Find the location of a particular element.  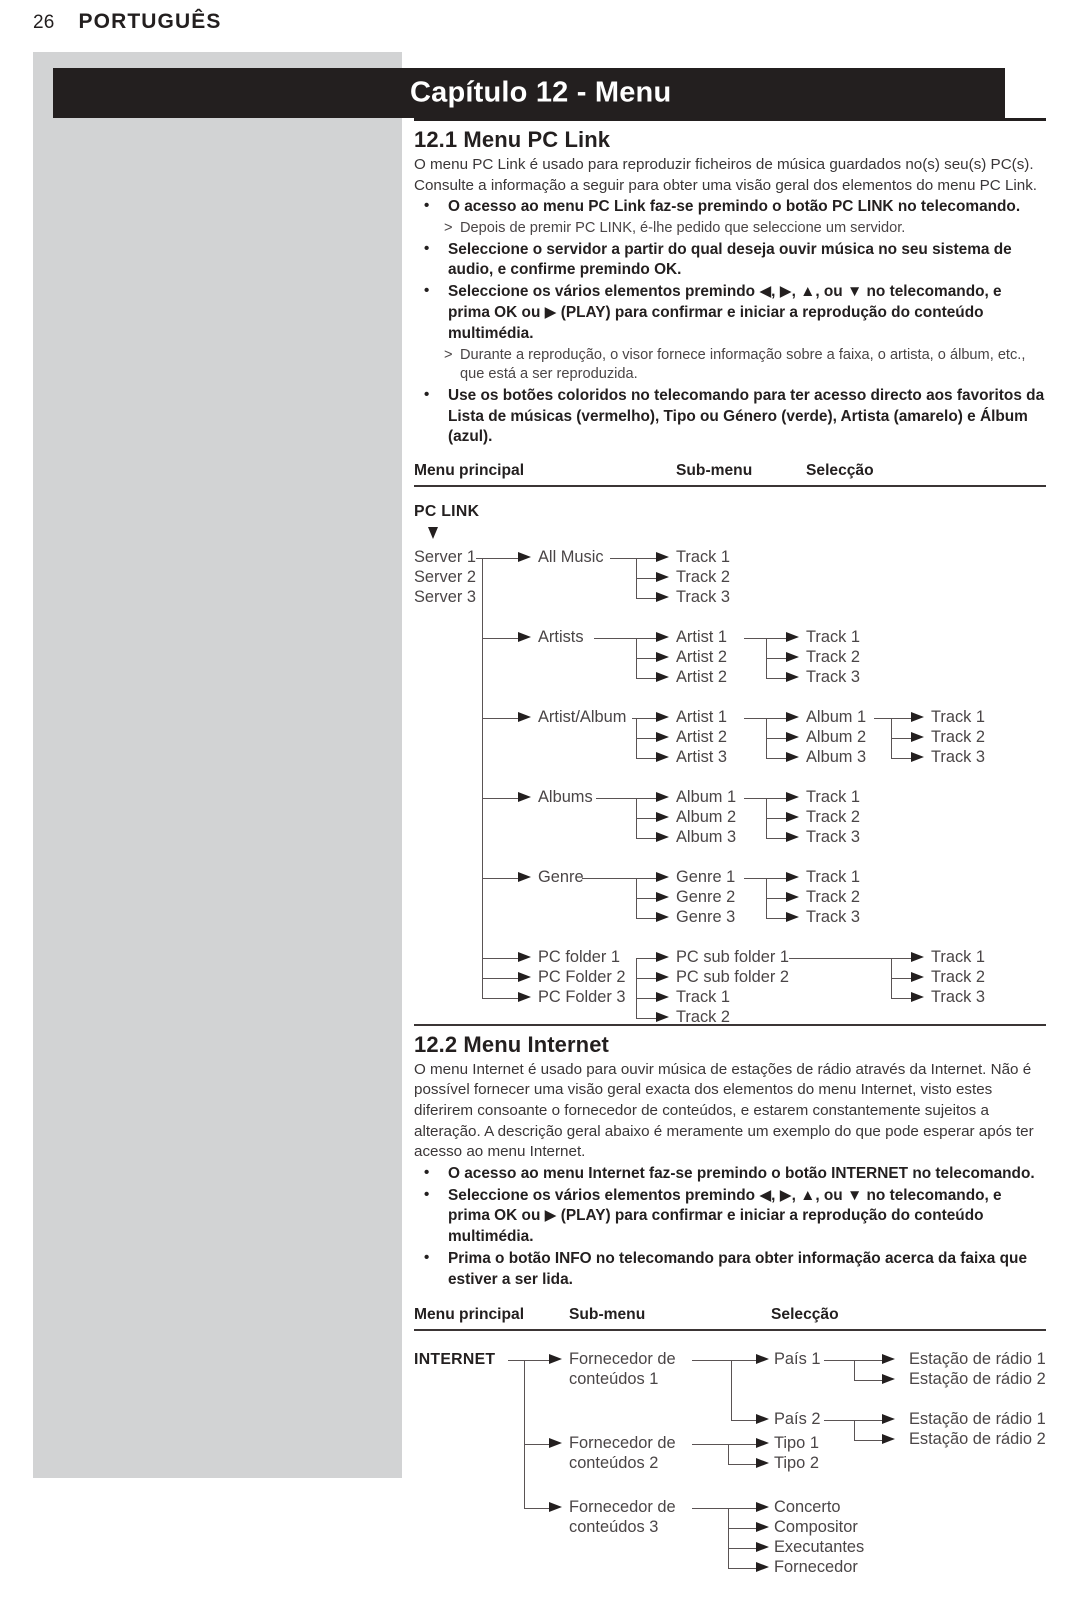

artists-grandchild: Track 1 is located at coordinates (833, 637).